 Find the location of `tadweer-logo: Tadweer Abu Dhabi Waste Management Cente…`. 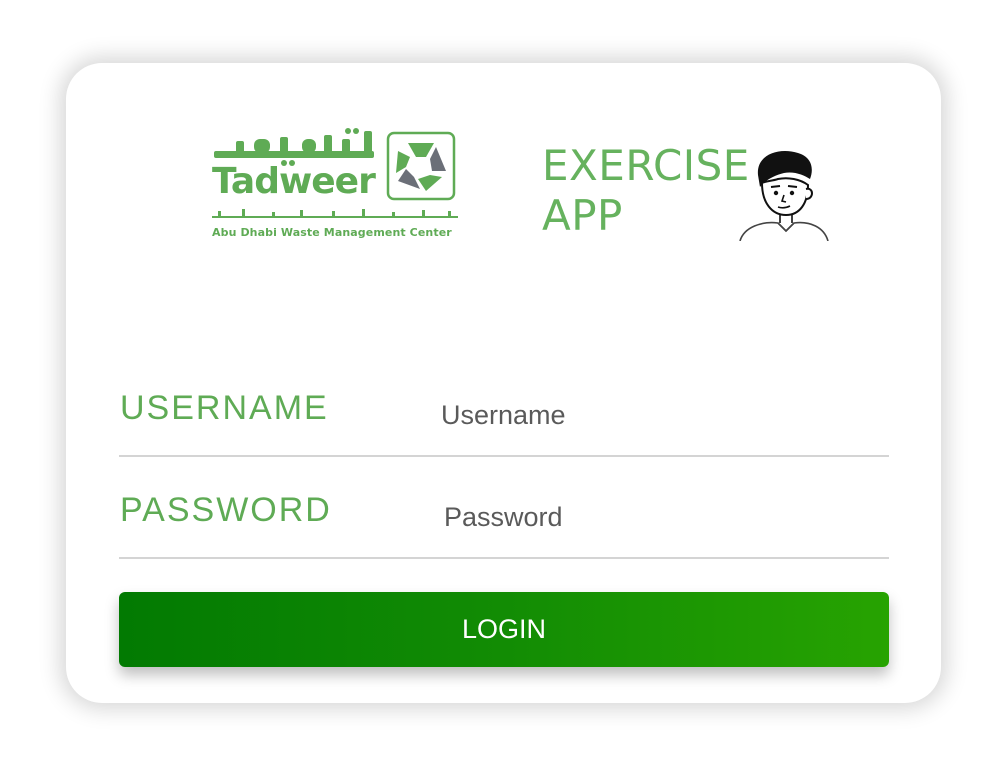

tadweer-logo: Tadweer Abu Dhabi Waste Management Cente… is located at coordinates (350, 186).